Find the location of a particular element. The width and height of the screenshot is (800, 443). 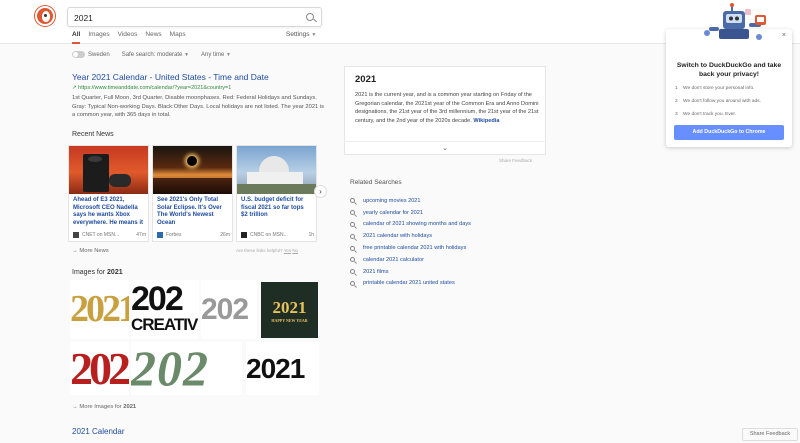

search-box: 2021 is located at coordinates (194, 17).